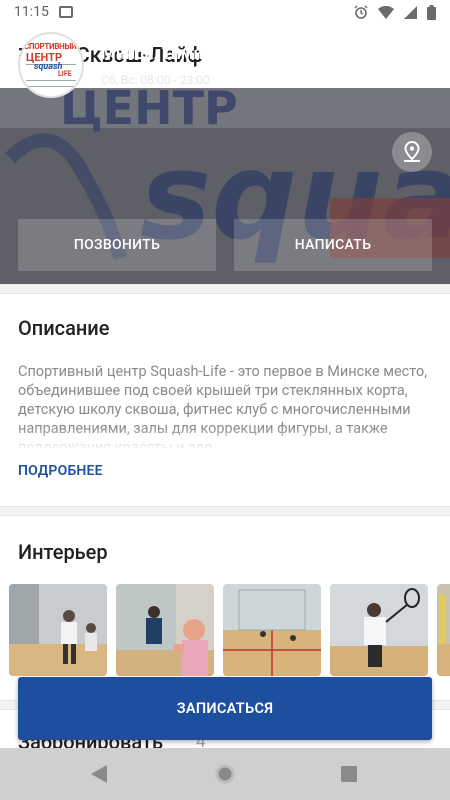  What do you see at coordinates (272, 630) in the screenshot?
I see `empty-court-photo` at bounding box center [272, 630].